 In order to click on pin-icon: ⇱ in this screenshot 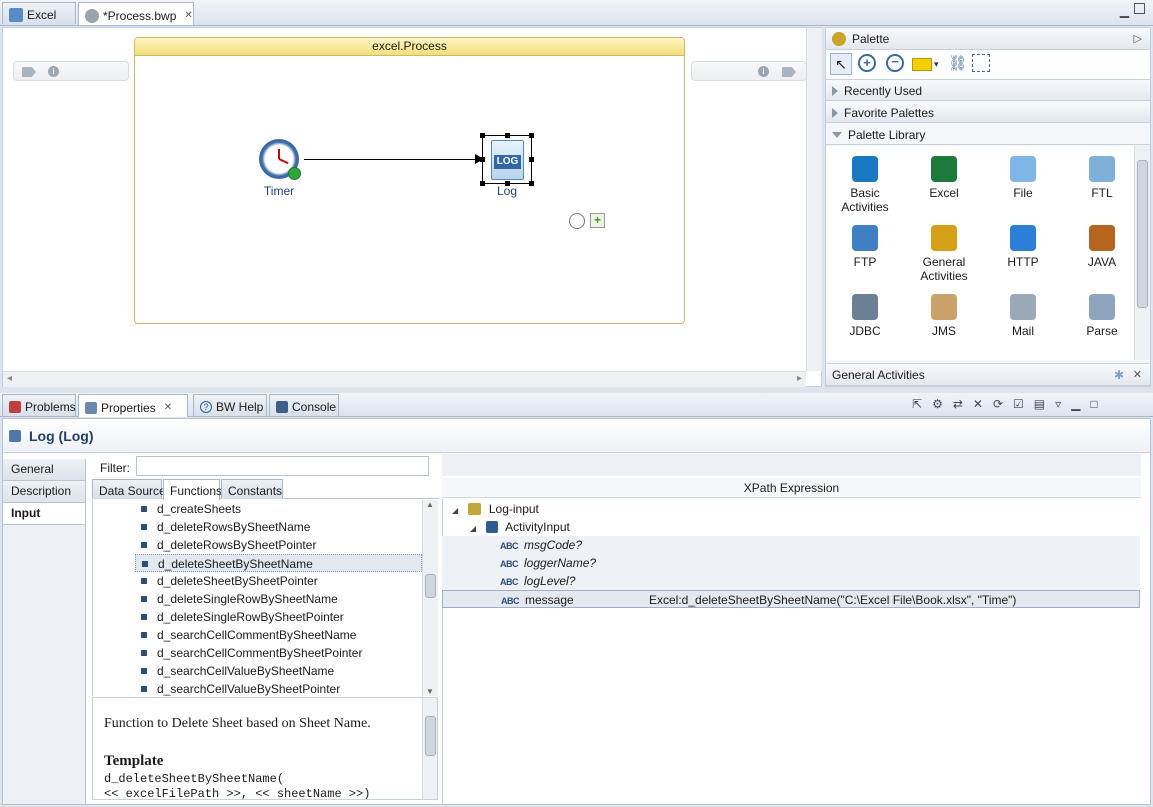, I will do `click(917, 404)`.